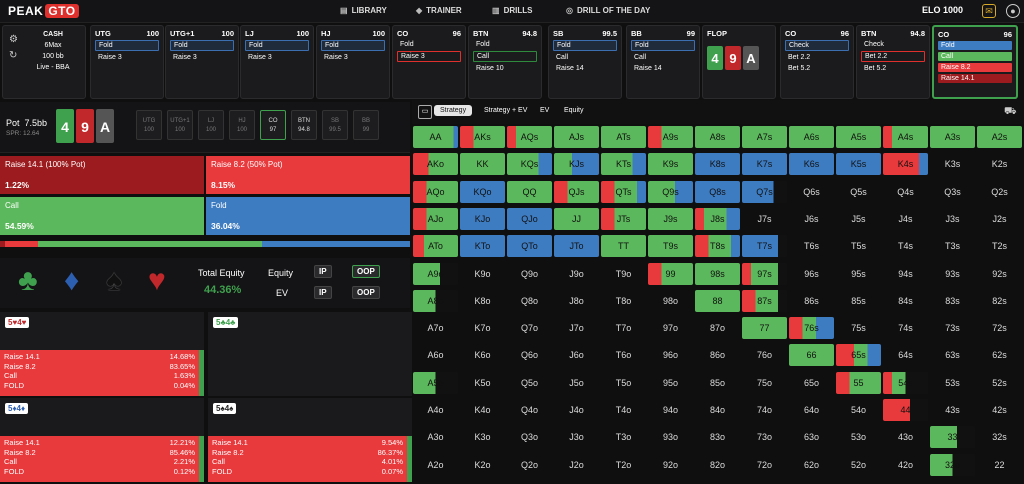 This screenshot has width=1024, height=484. Describe the element at coordinates (529, 355) in the screenshot. I see `grid-cell: Q6o` at that location.